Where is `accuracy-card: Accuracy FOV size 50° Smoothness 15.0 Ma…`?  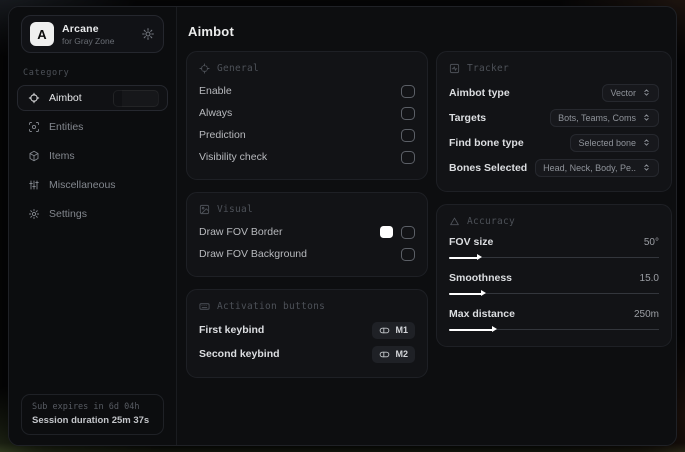
accuracy-card: Accuracy FOV size 50° Smoothness 15.0 Ma… is located at coordinates (554, 275).